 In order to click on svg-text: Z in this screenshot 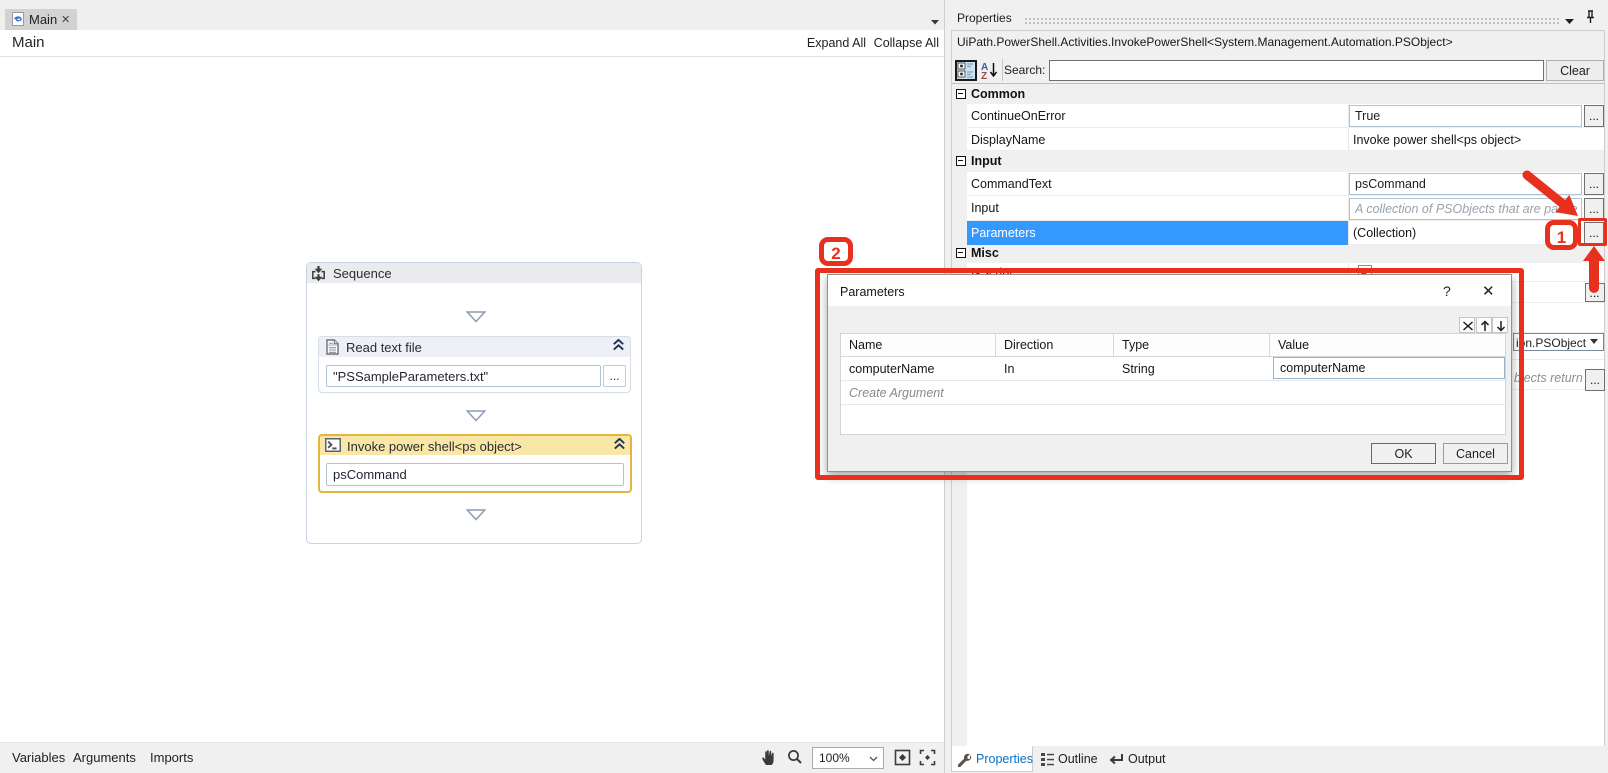, I will do `click(984, 75)`.